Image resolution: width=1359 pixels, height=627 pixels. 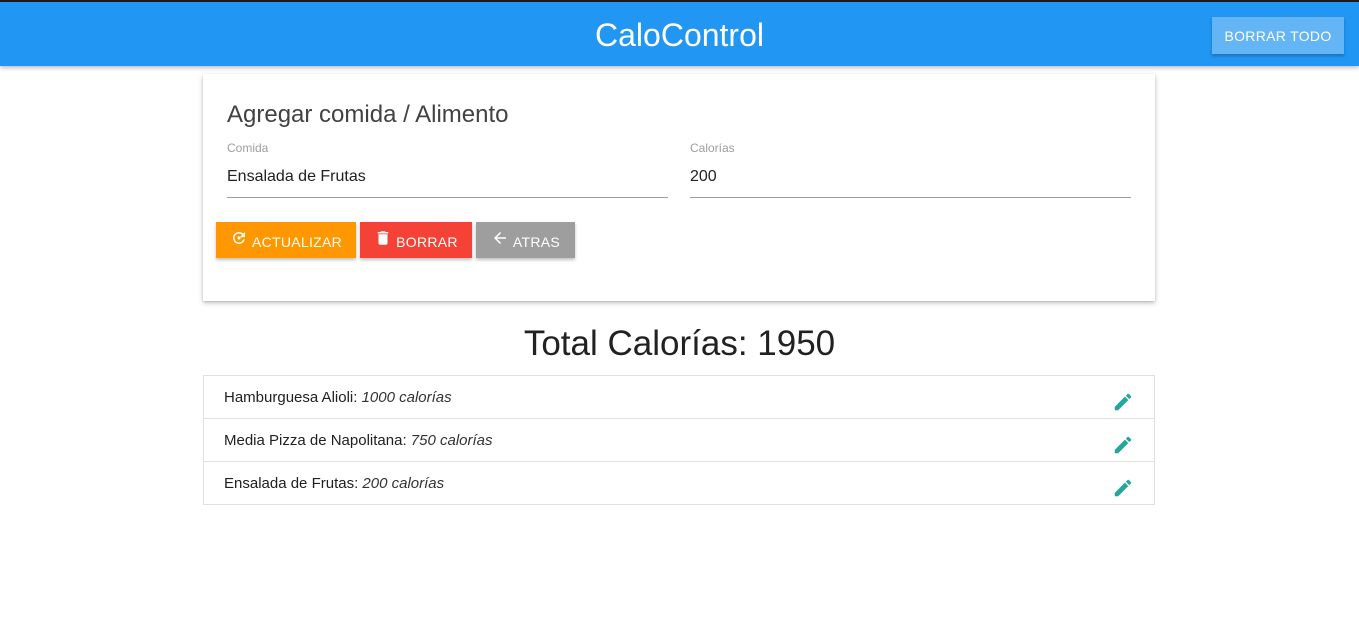 What do you see at coordinates (291, 397) in the screenshot?
I see `item-name: Hamburguesa Alioli:` at bounding box center [291, 397].